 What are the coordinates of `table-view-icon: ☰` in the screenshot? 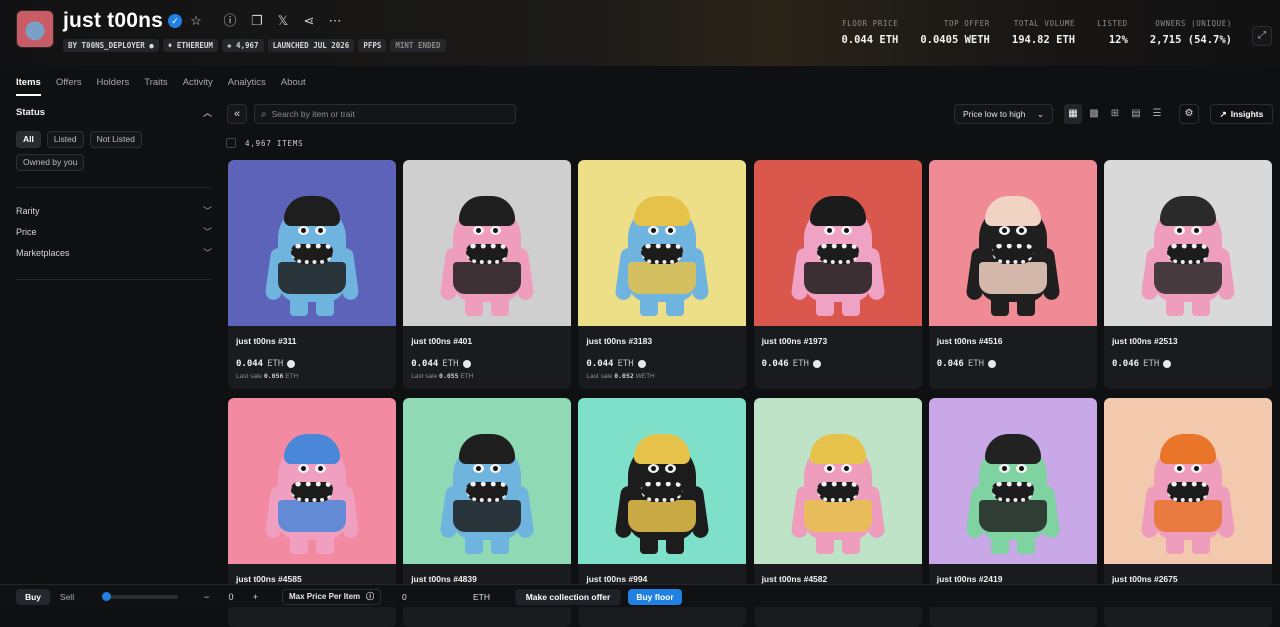 It's located at (1157, 114).